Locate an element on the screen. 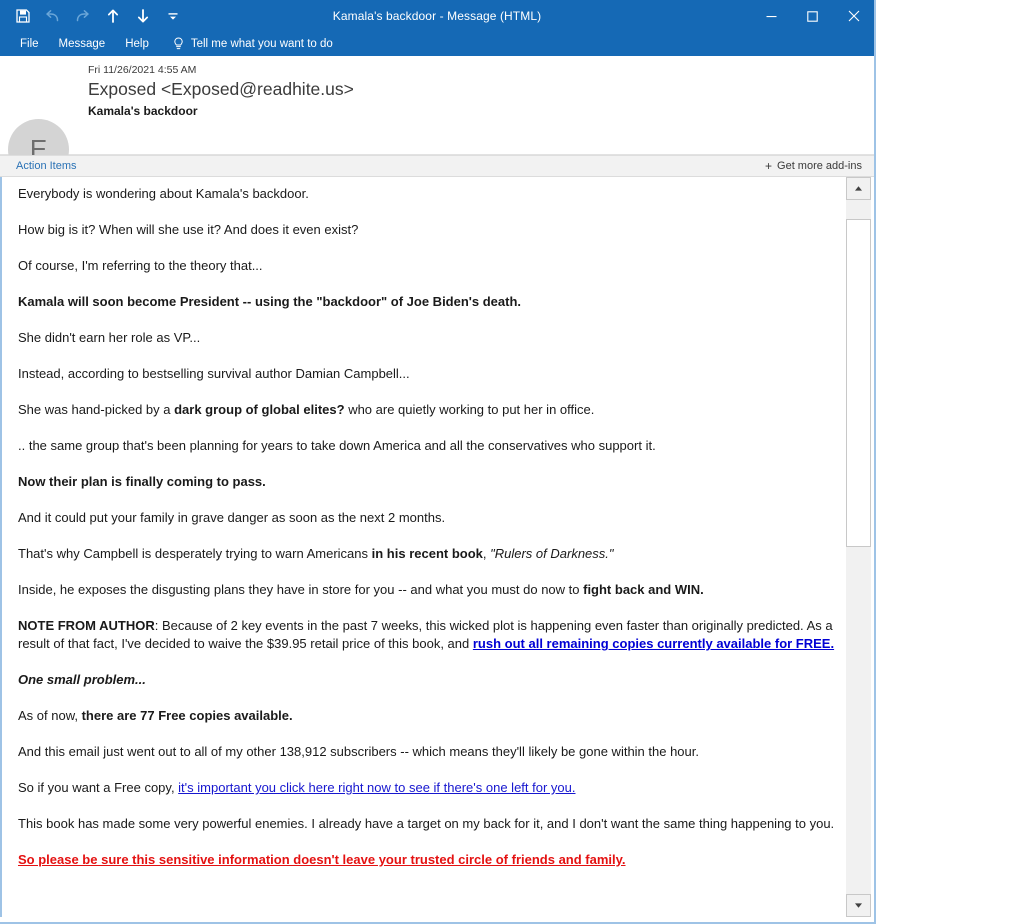  window-controls is located at coordinates (812, 16).